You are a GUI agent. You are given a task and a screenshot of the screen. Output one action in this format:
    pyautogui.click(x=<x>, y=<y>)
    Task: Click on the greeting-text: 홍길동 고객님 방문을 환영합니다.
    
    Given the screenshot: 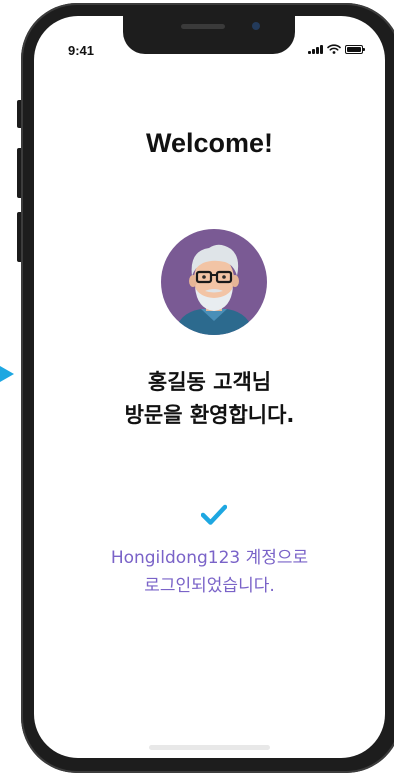 What is the action you would take?
    pyautogui.click(x=209, y=399)
    